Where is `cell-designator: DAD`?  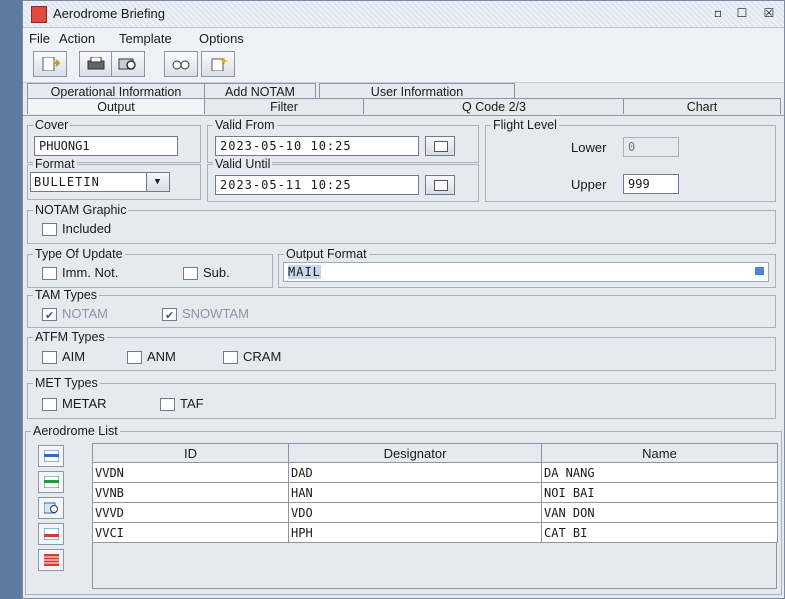
cell-designator: DAD is located at coordinates (415, 472).